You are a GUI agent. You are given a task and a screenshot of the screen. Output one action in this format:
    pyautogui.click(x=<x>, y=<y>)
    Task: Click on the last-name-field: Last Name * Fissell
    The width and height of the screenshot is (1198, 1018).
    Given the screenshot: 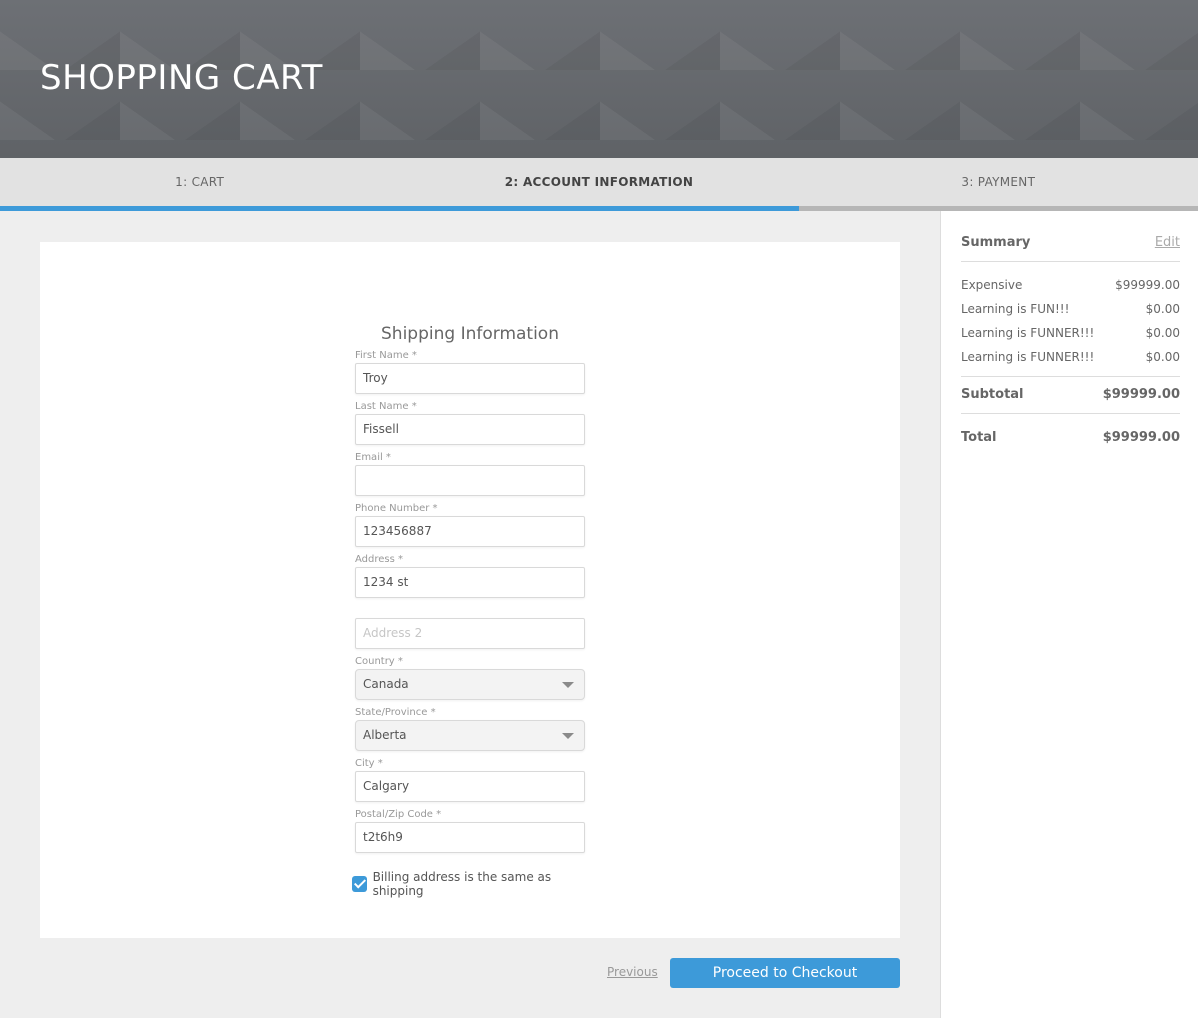 What is the action you would take?
    pyautogui.click(x=470, y=425)
    